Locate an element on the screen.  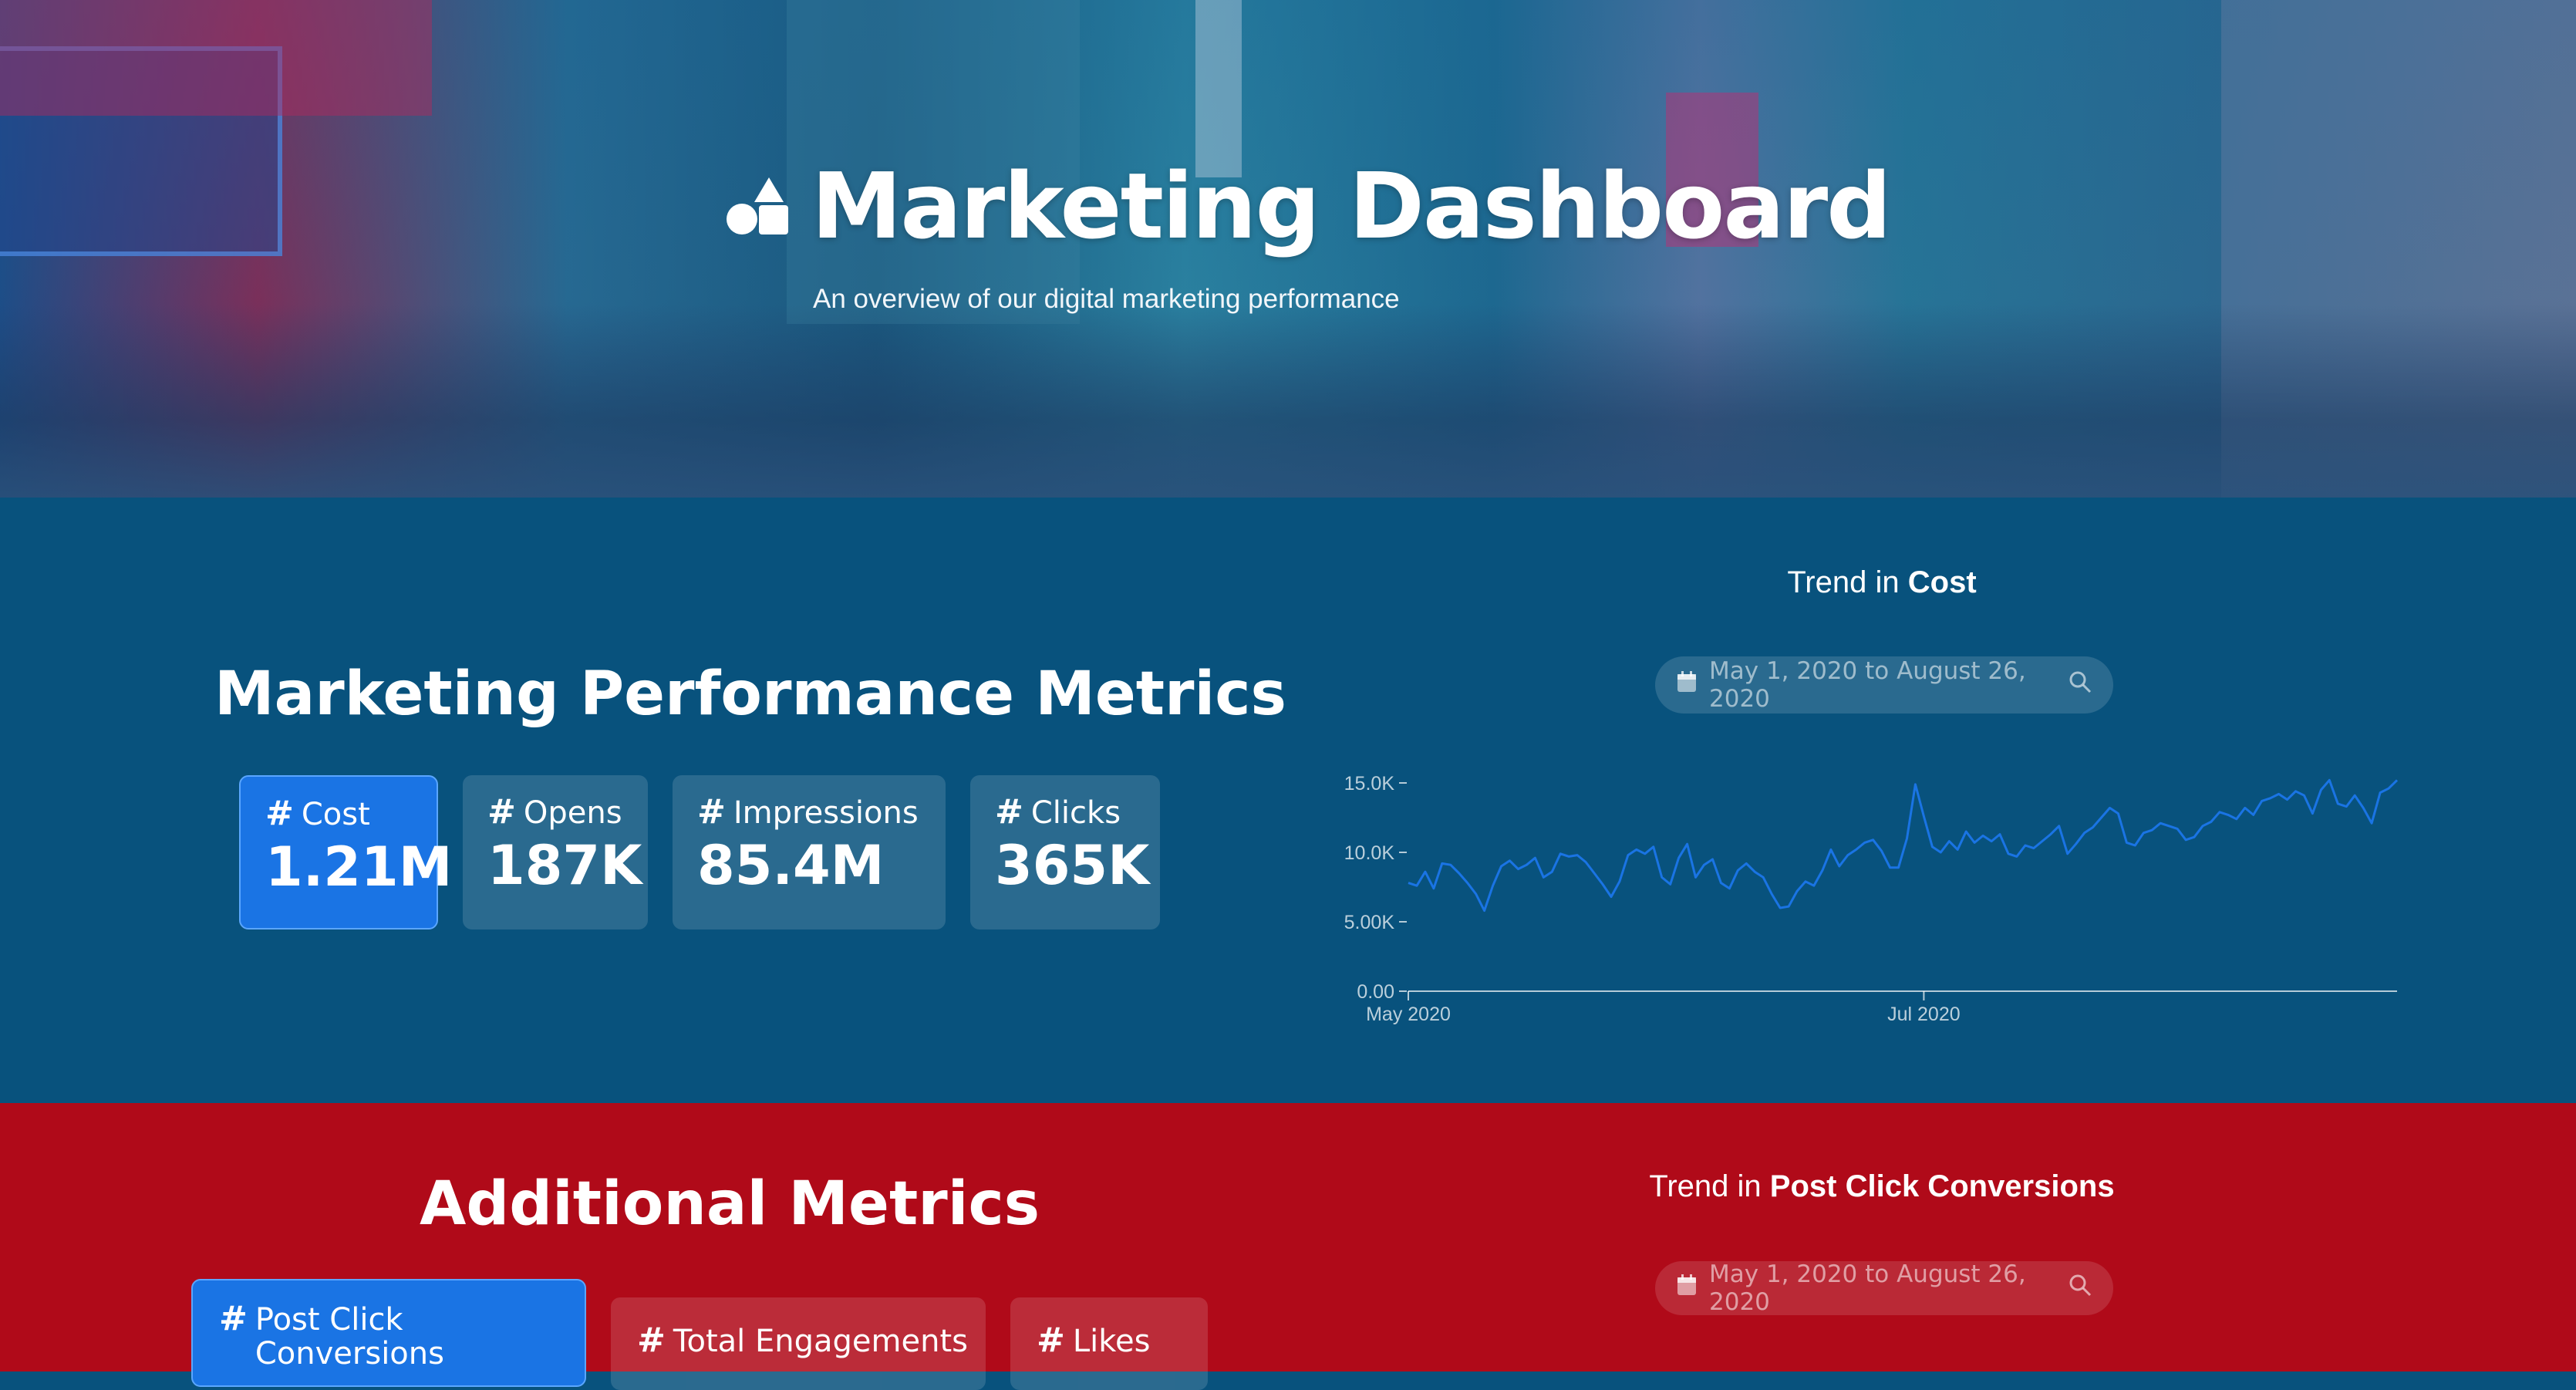
cost-trend-chart: 0.00 5.00K 10.0K 15.0K May 2020 Jul 2020 is located at coordinates (1871, 899).